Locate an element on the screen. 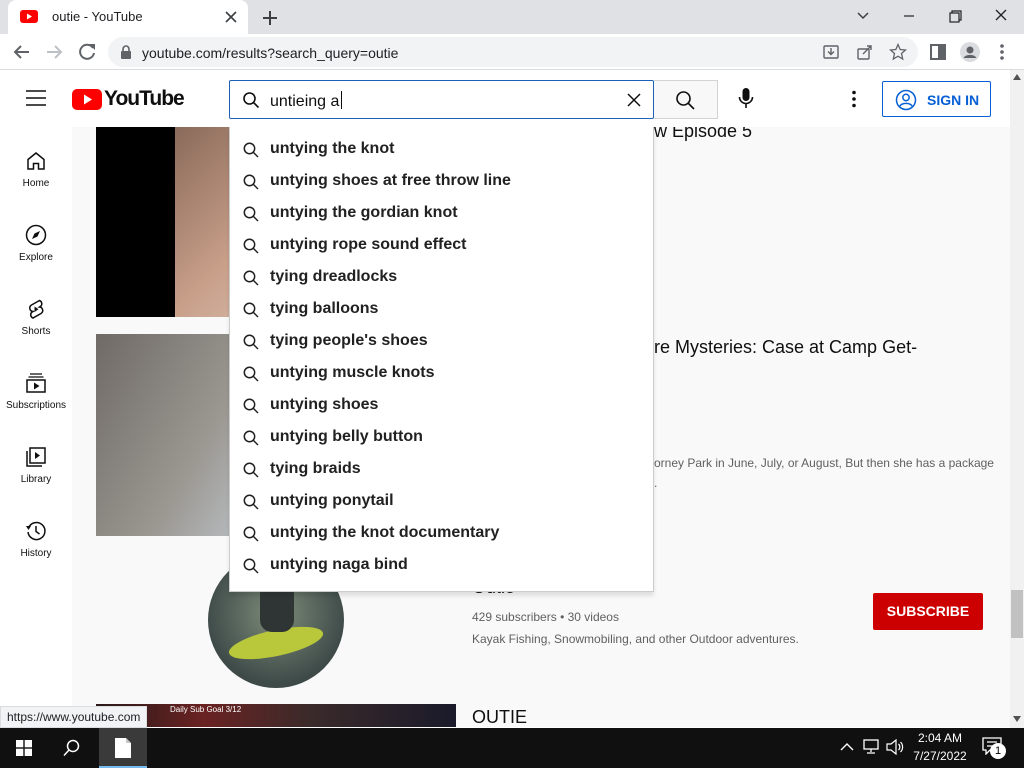  channel-stats: 429 subscribers • 30 videos is located at coordinates (545, 617).